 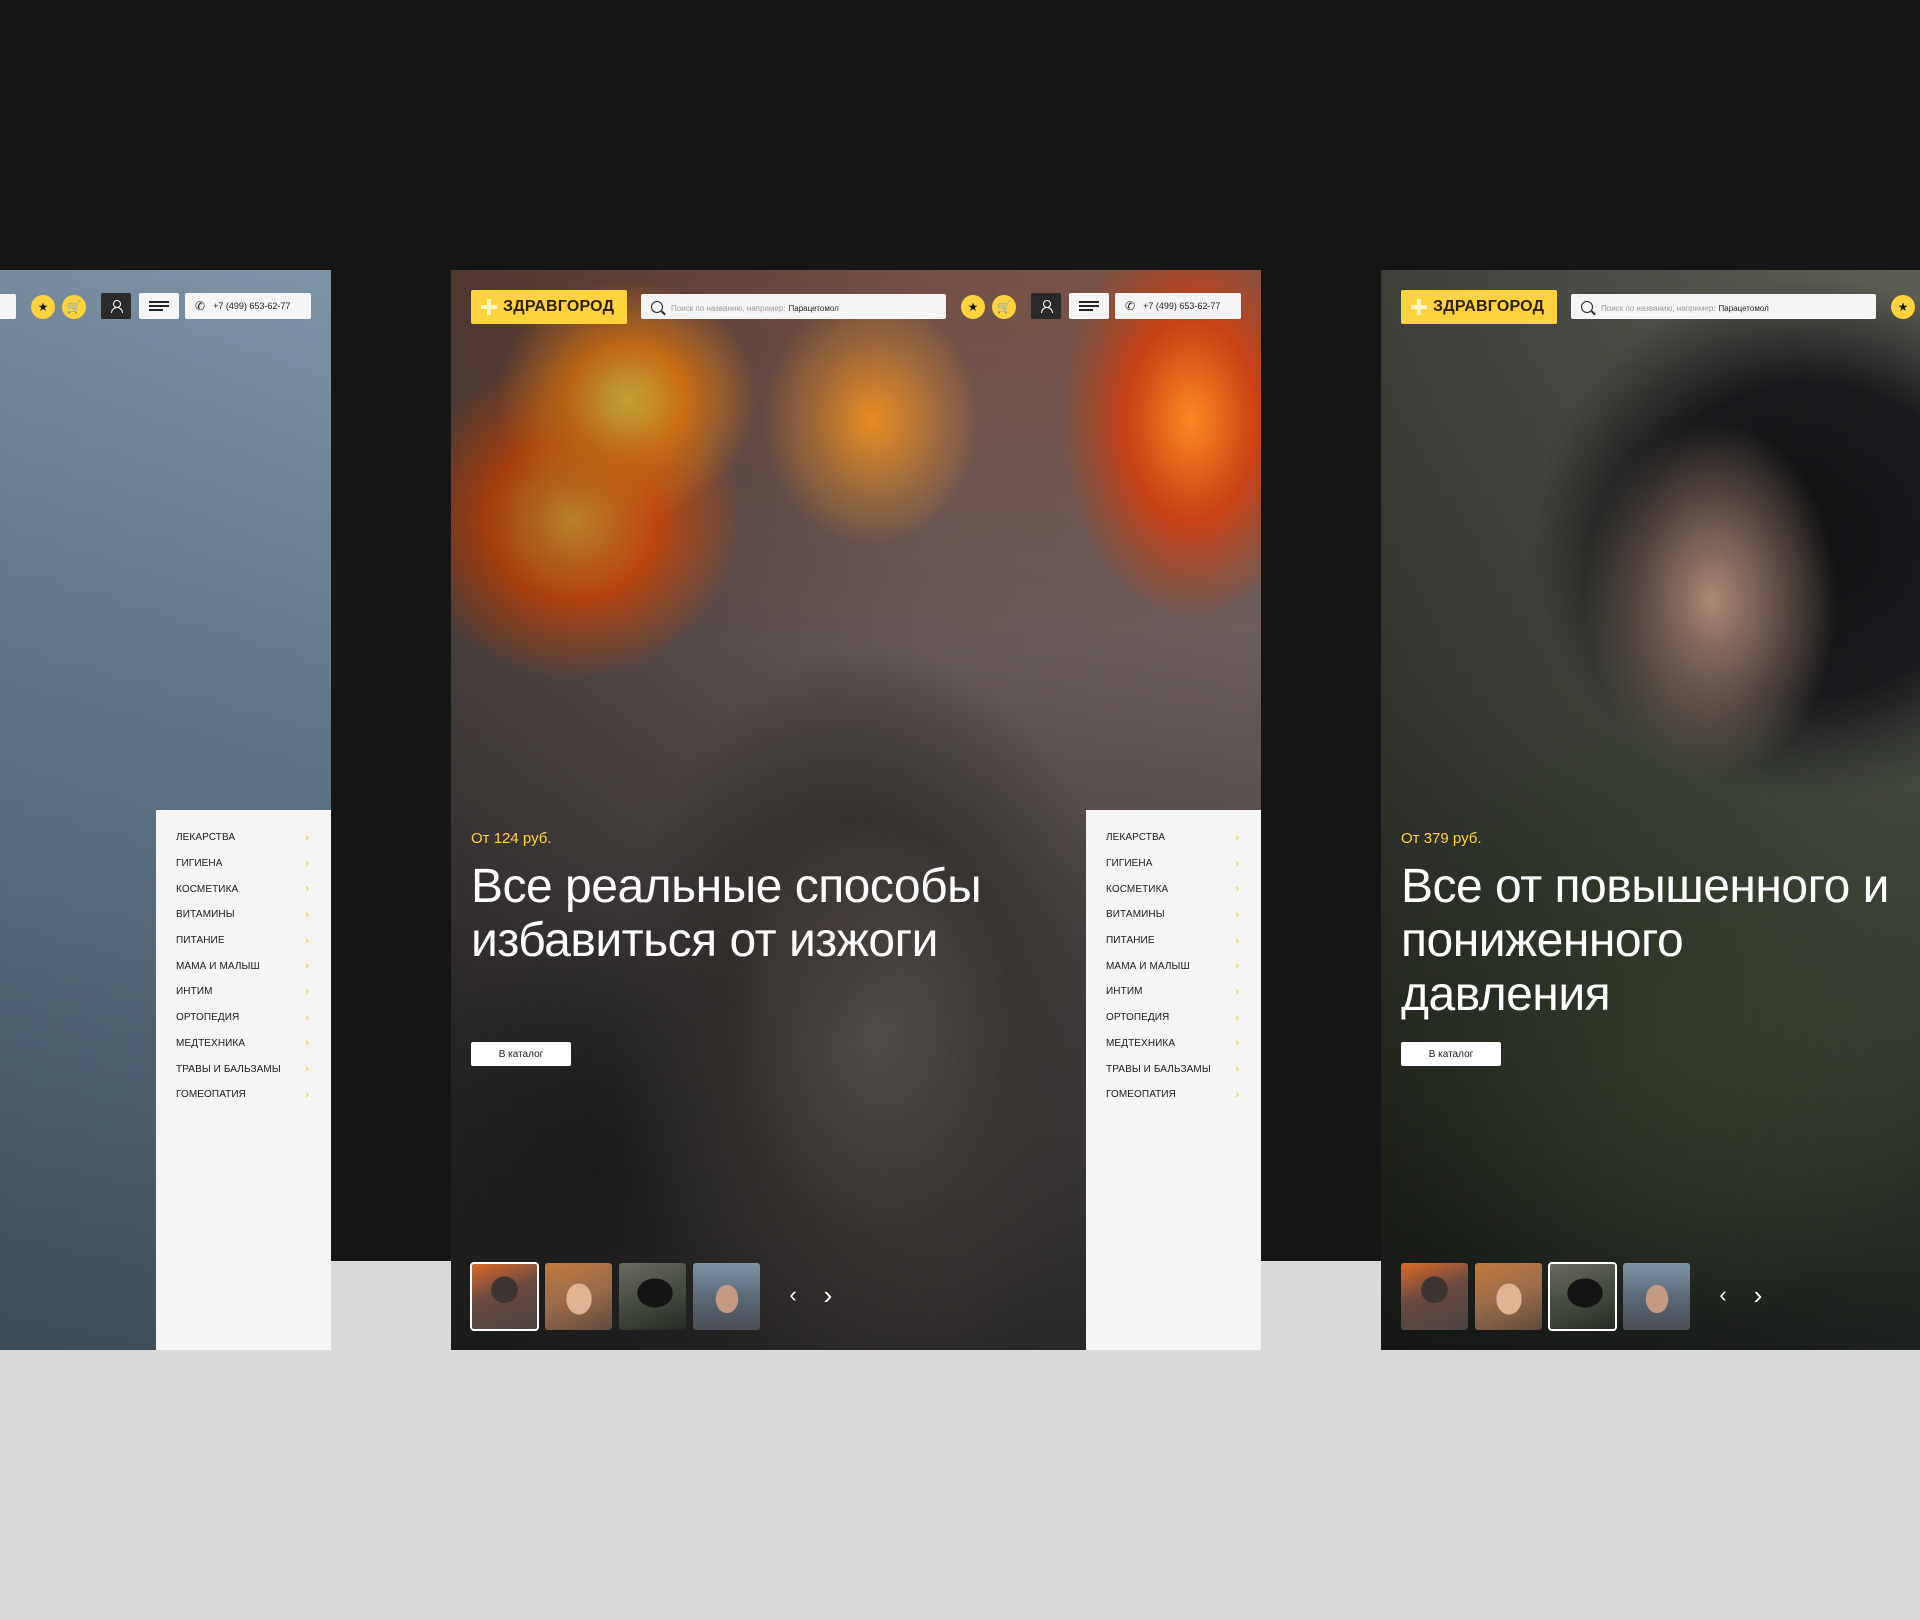 What do you see at coordinates (1441, 838) in the screenshot?
I see `price-label: От 379 руб.` at bounding box center [1441, 838].